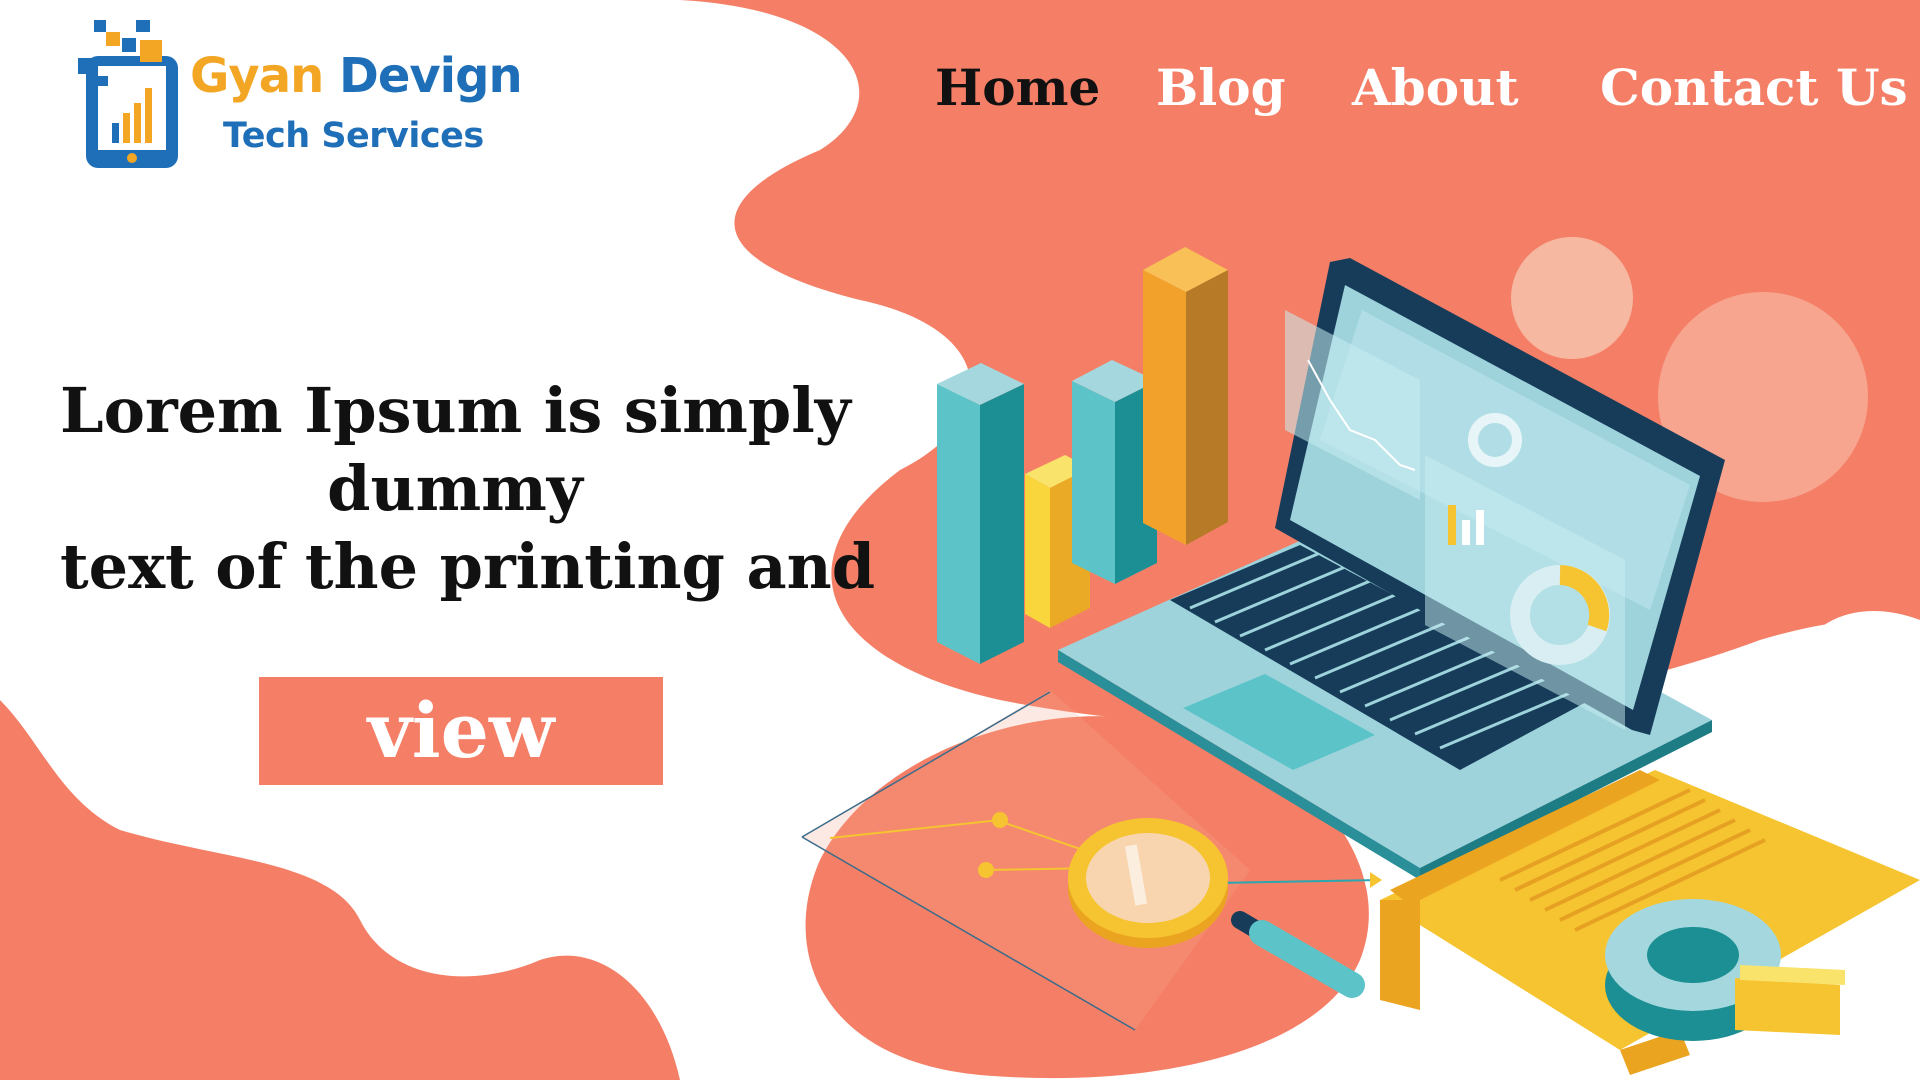 This screenshot has height=1080, width=1920. What do you see at coordinates (1221, 87) in the screenshot?
I see `nav-item-blog: Blog` at bounding box center [1221, 87].